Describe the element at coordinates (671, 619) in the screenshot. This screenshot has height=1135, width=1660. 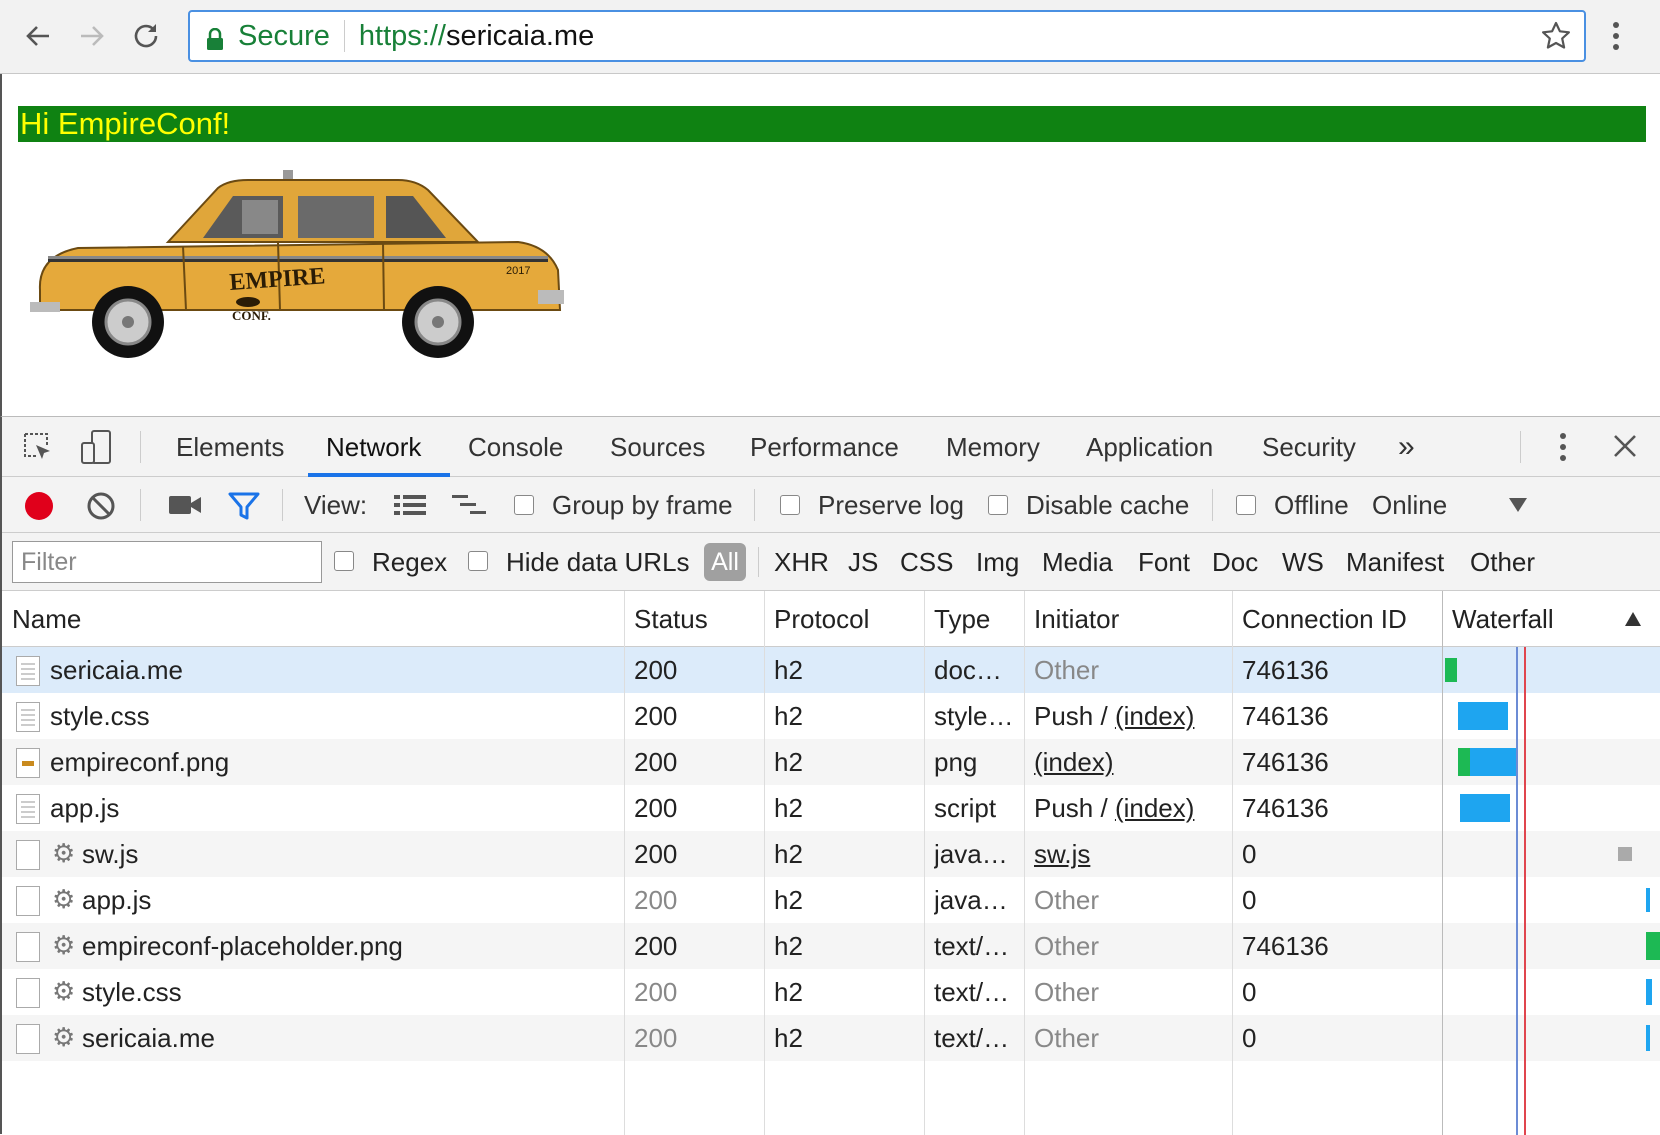
I see `column-header-status: Status` at that location.